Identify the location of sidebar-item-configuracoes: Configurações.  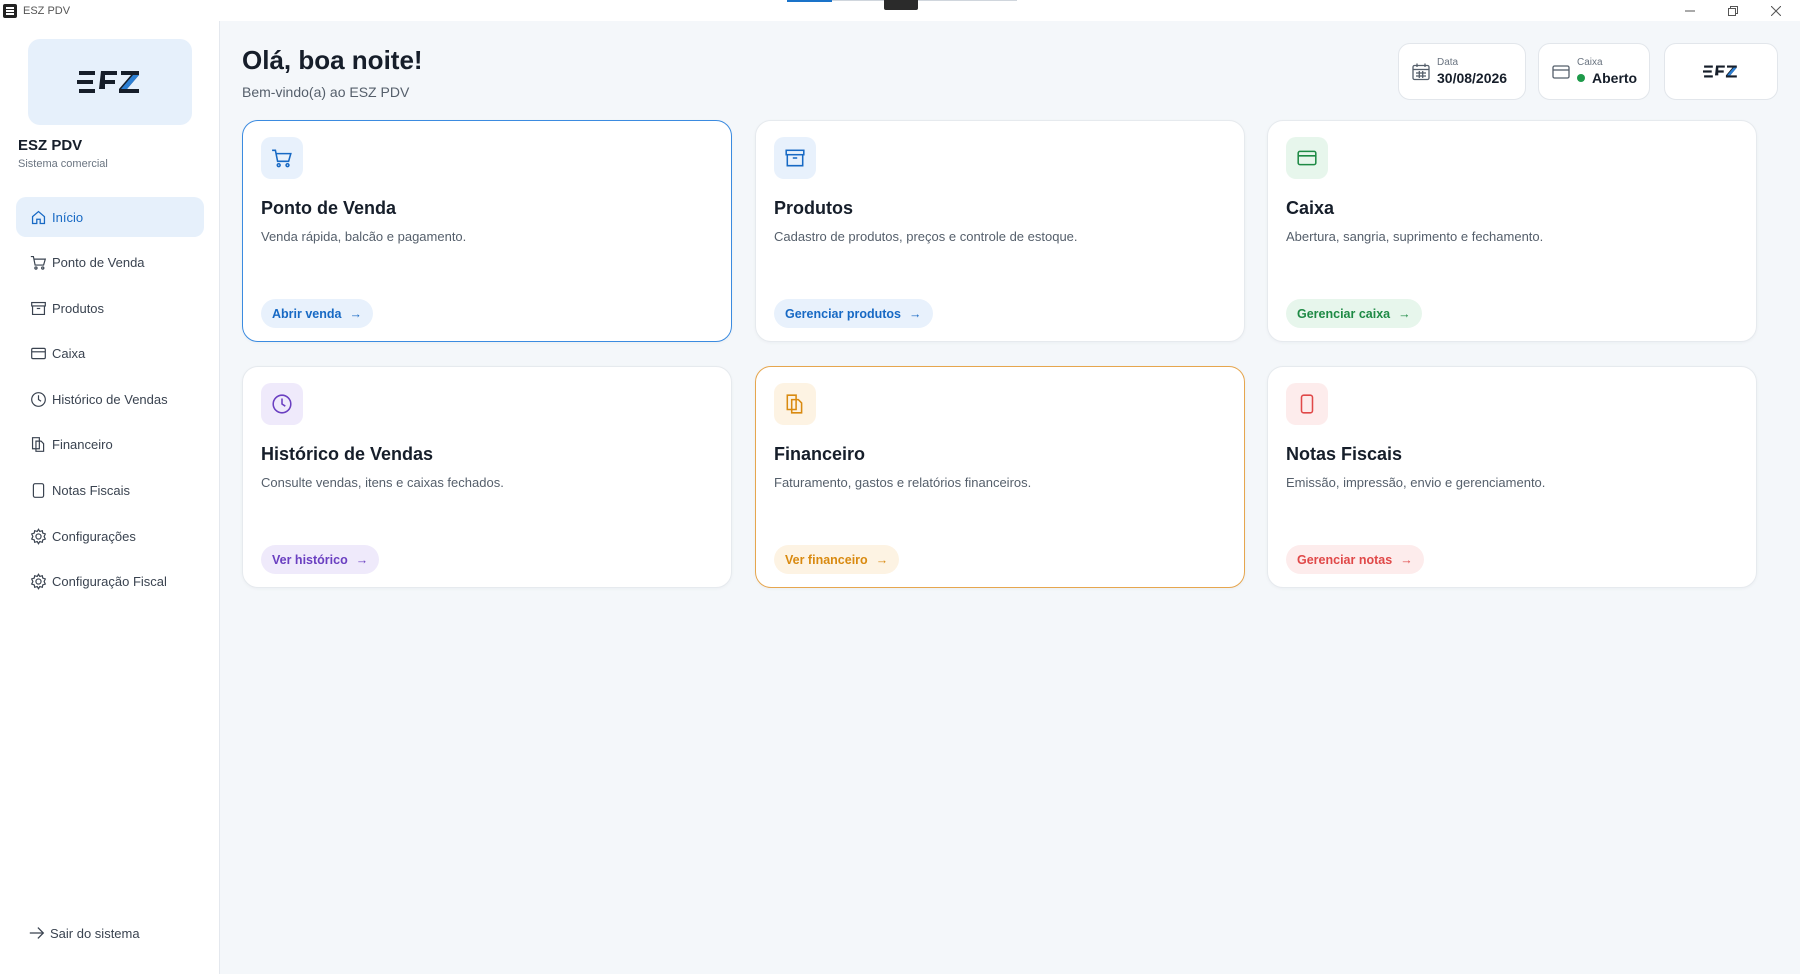
(110, 536).